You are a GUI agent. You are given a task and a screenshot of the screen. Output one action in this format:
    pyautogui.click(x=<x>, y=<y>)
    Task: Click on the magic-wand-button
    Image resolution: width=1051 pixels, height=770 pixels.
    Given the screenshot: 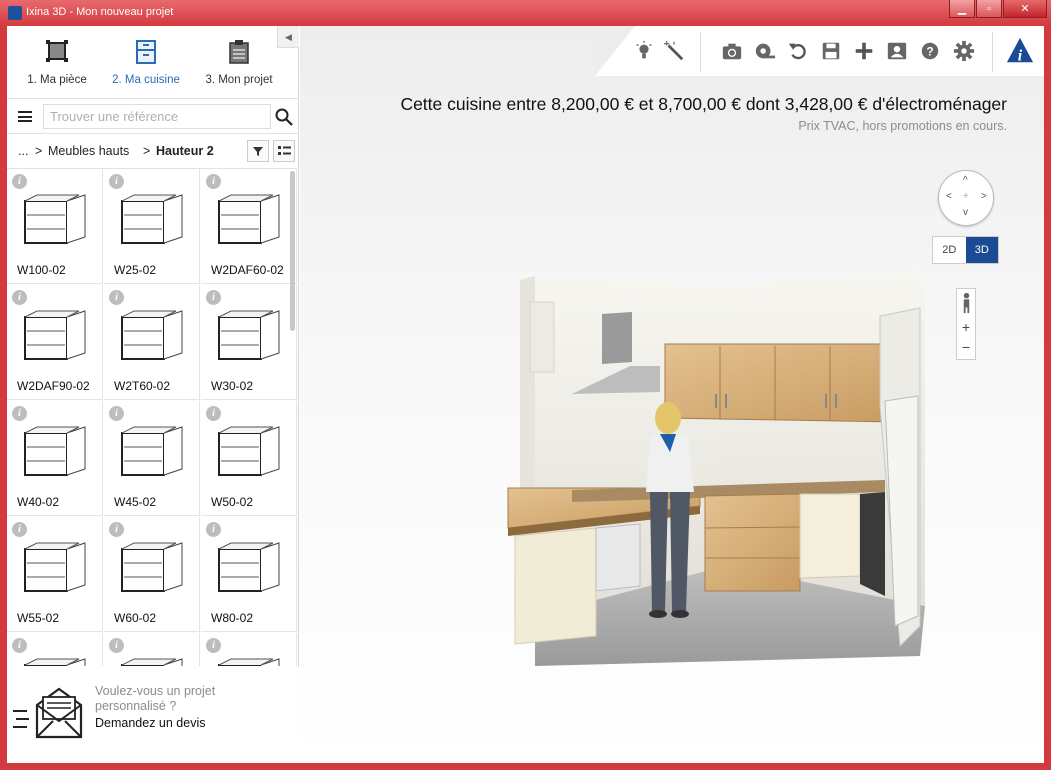 What is the action you would take?
    pyautogui.click(x=674, y=51)
    